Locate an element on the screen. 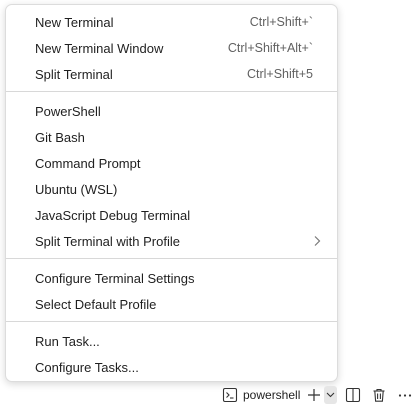 The height and width of the screenshot is (414, 420). menu-item-javascript-debug-terminal: JavaScript Debug Terminal is located at coordinates (171, 215).